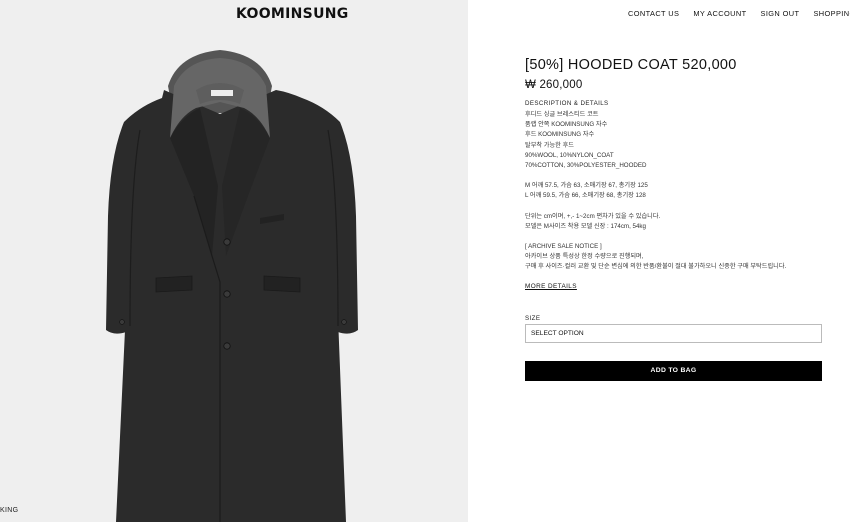 This screenshot has height=522, width=850. Describe the element at coordinates (586, 166) in the screenshot. I see `detail-line: 70%COTTON, 30%POLYESTER_HOODED` at that location.